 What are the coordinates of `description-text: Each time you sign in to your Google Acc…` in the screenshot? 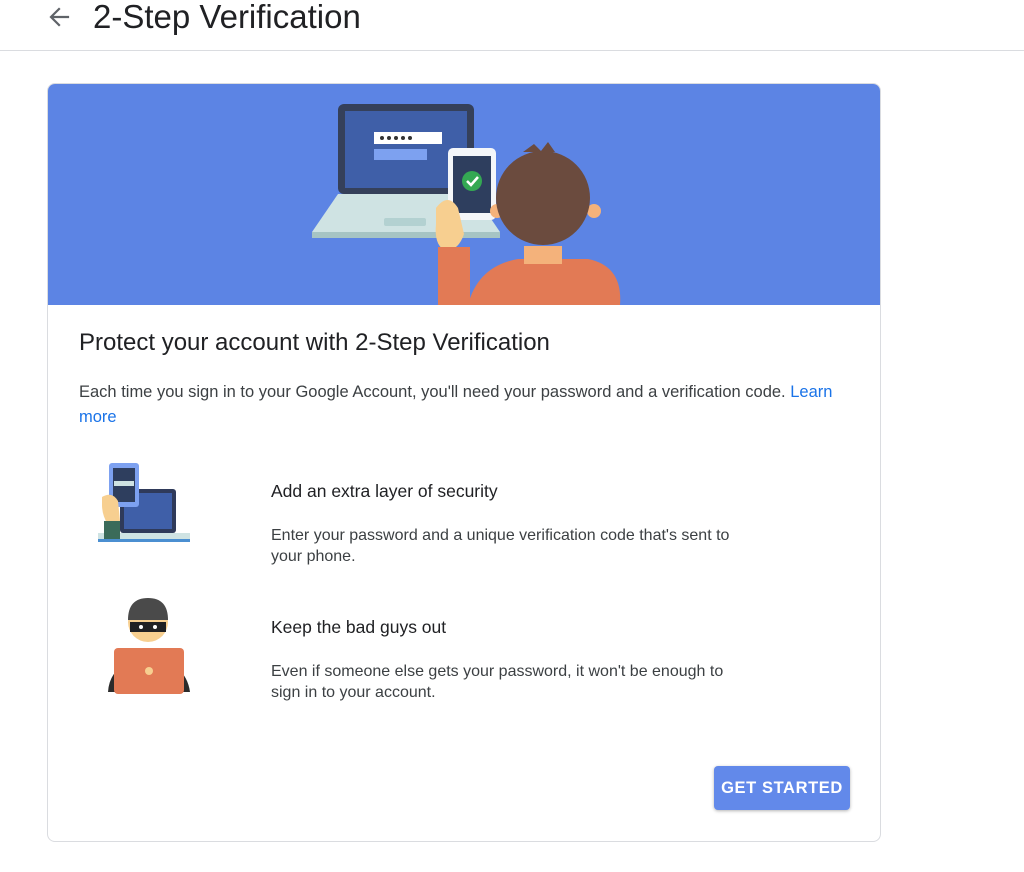 It's located at (432, 392).